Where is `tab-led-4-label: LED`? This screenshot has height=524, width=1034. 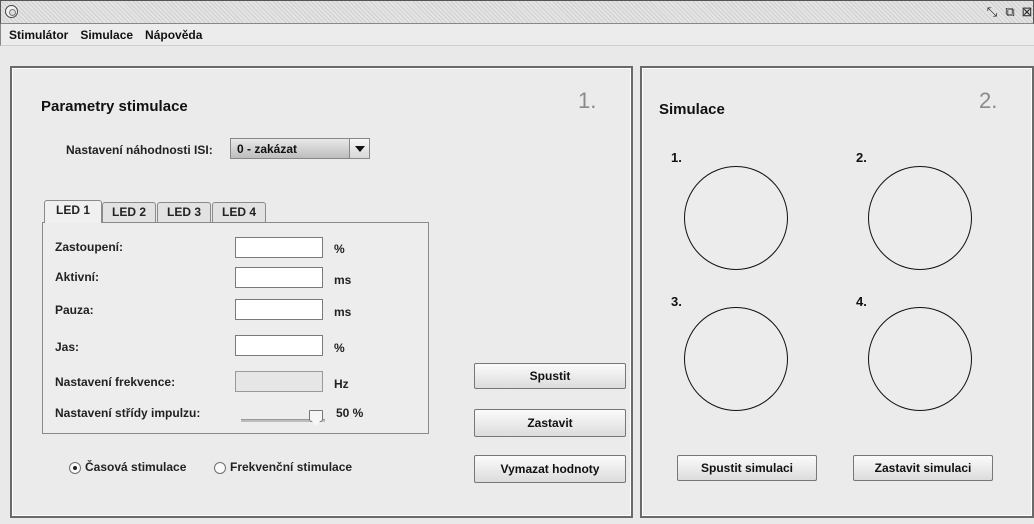 tab-led-4-label: LED is located at coordinates (235, 212).